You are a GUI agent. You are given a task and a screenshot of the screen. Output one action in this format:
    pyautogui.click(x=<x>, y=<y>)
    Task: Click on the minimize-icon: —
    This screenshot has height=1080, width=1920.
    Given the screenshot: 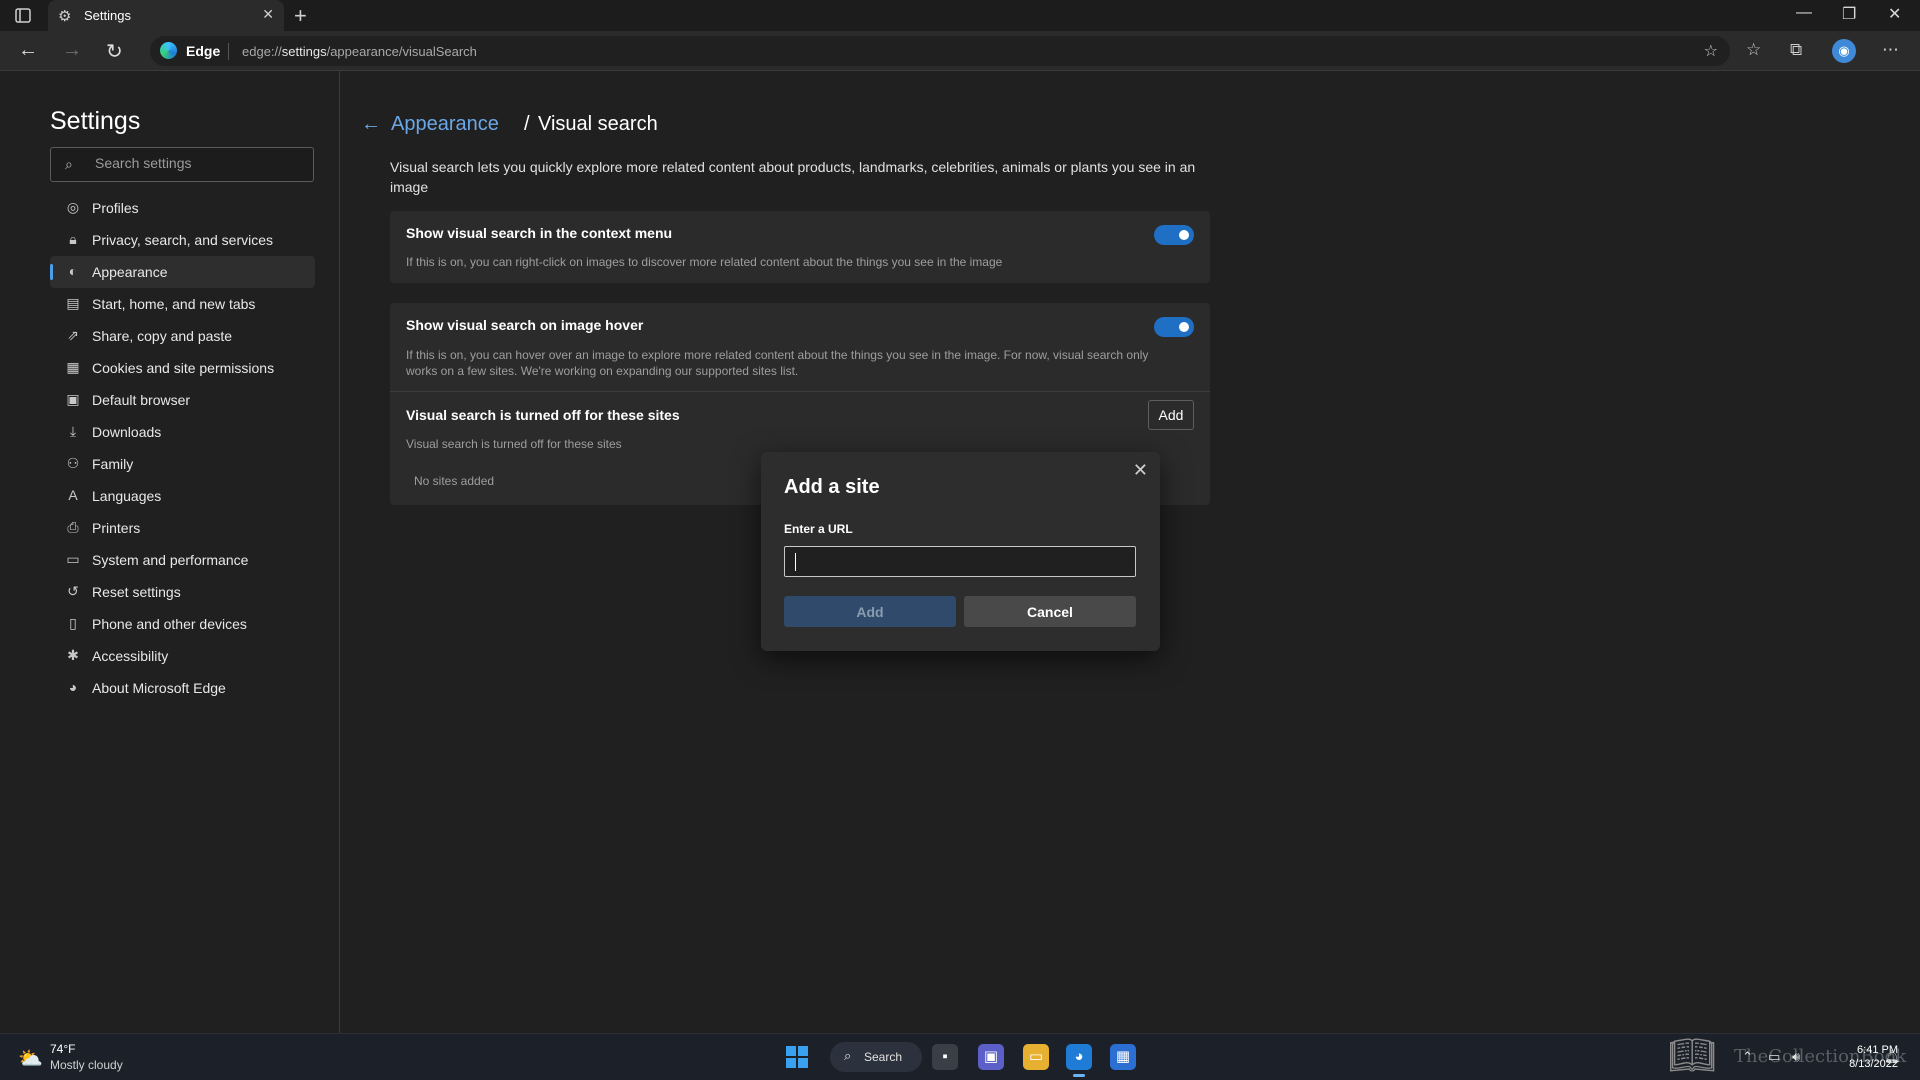 What is the action you would take?
    pyautogui.click(x=1804, y=13)
    